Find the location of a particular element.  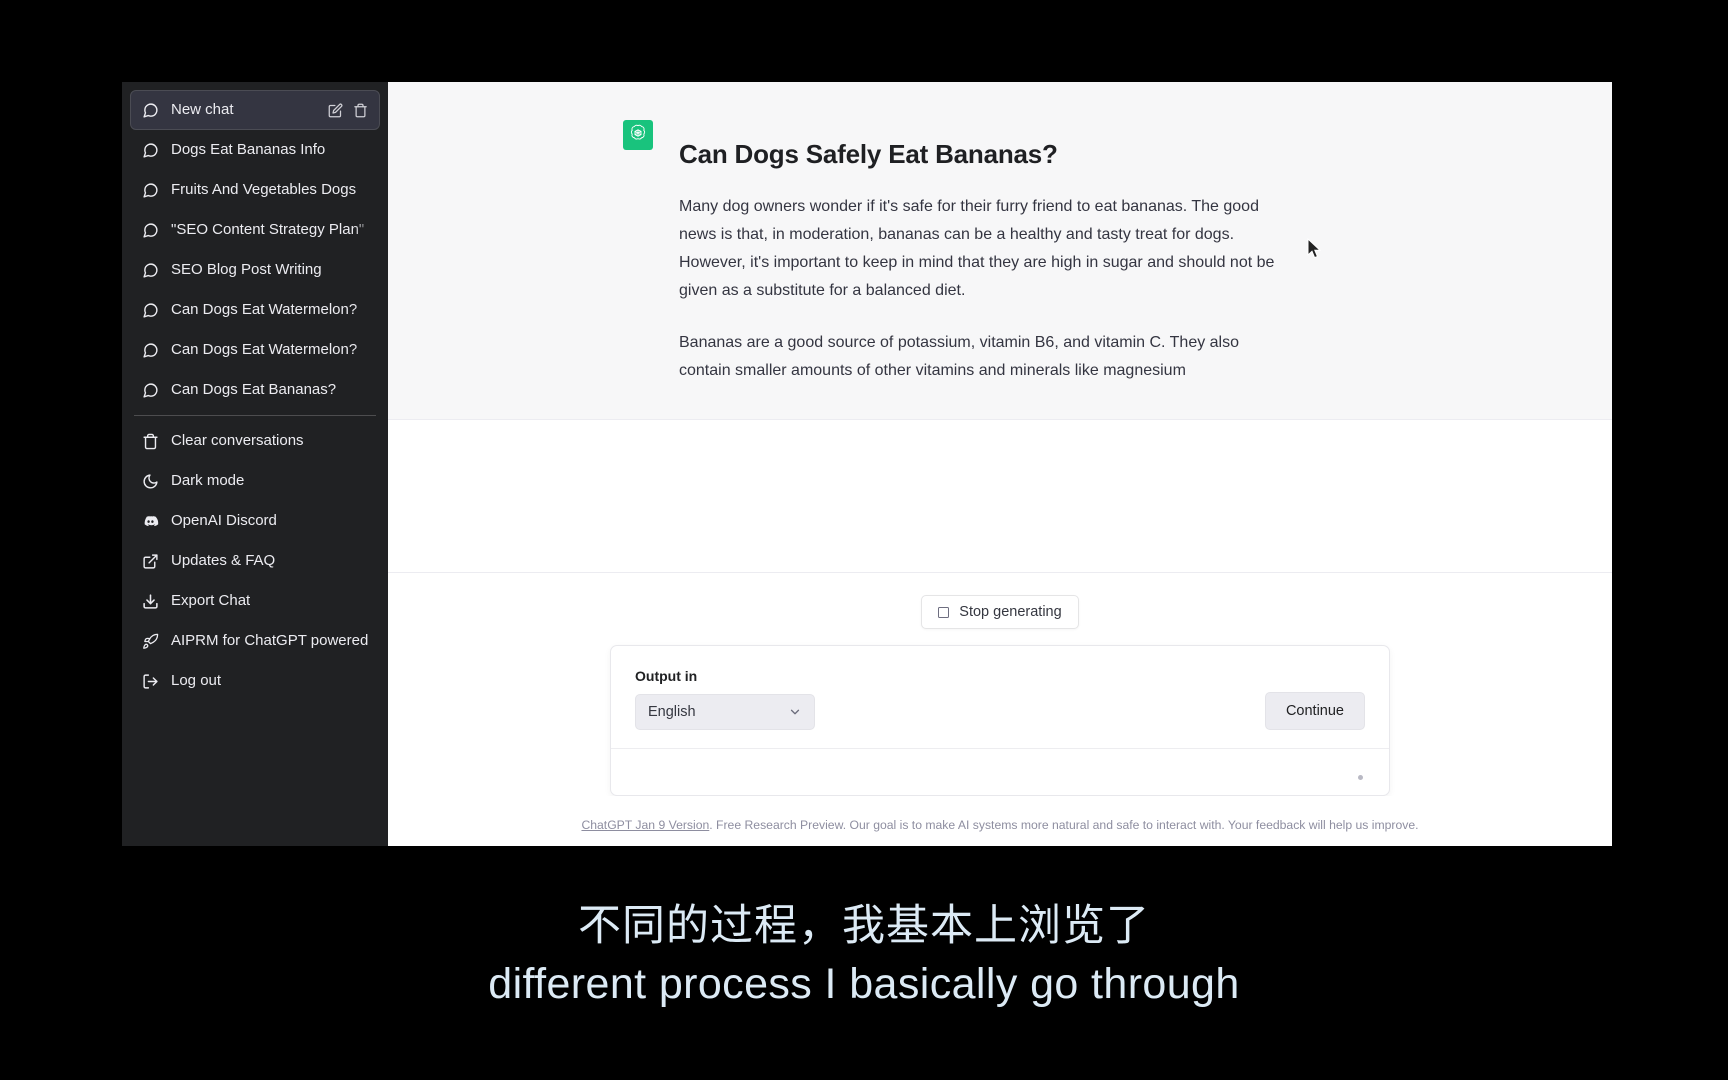

rocket-icon is located at coordinates (150, 641).